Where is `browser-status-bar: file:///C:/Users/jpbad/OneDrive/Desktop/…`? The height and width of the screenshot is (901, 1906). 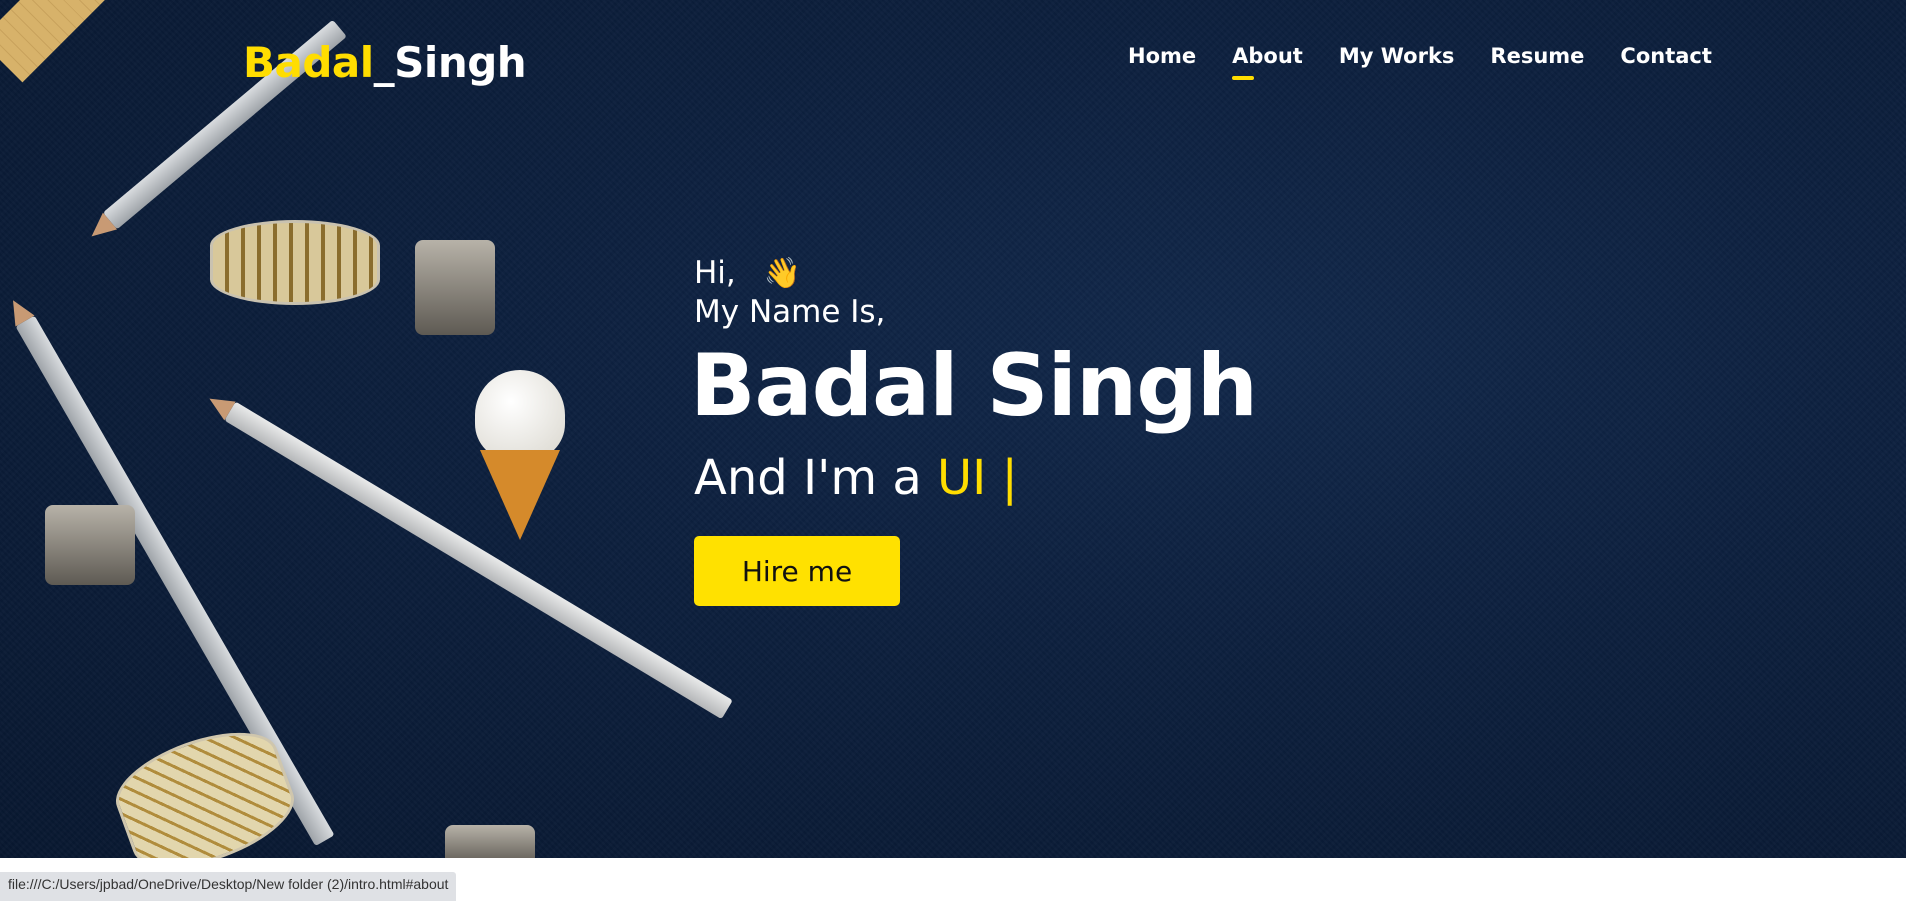
browser-status-bar: file:///C:/Users/jpbad/OneDrive/Desktop/… is located at coordinates (228, 886).